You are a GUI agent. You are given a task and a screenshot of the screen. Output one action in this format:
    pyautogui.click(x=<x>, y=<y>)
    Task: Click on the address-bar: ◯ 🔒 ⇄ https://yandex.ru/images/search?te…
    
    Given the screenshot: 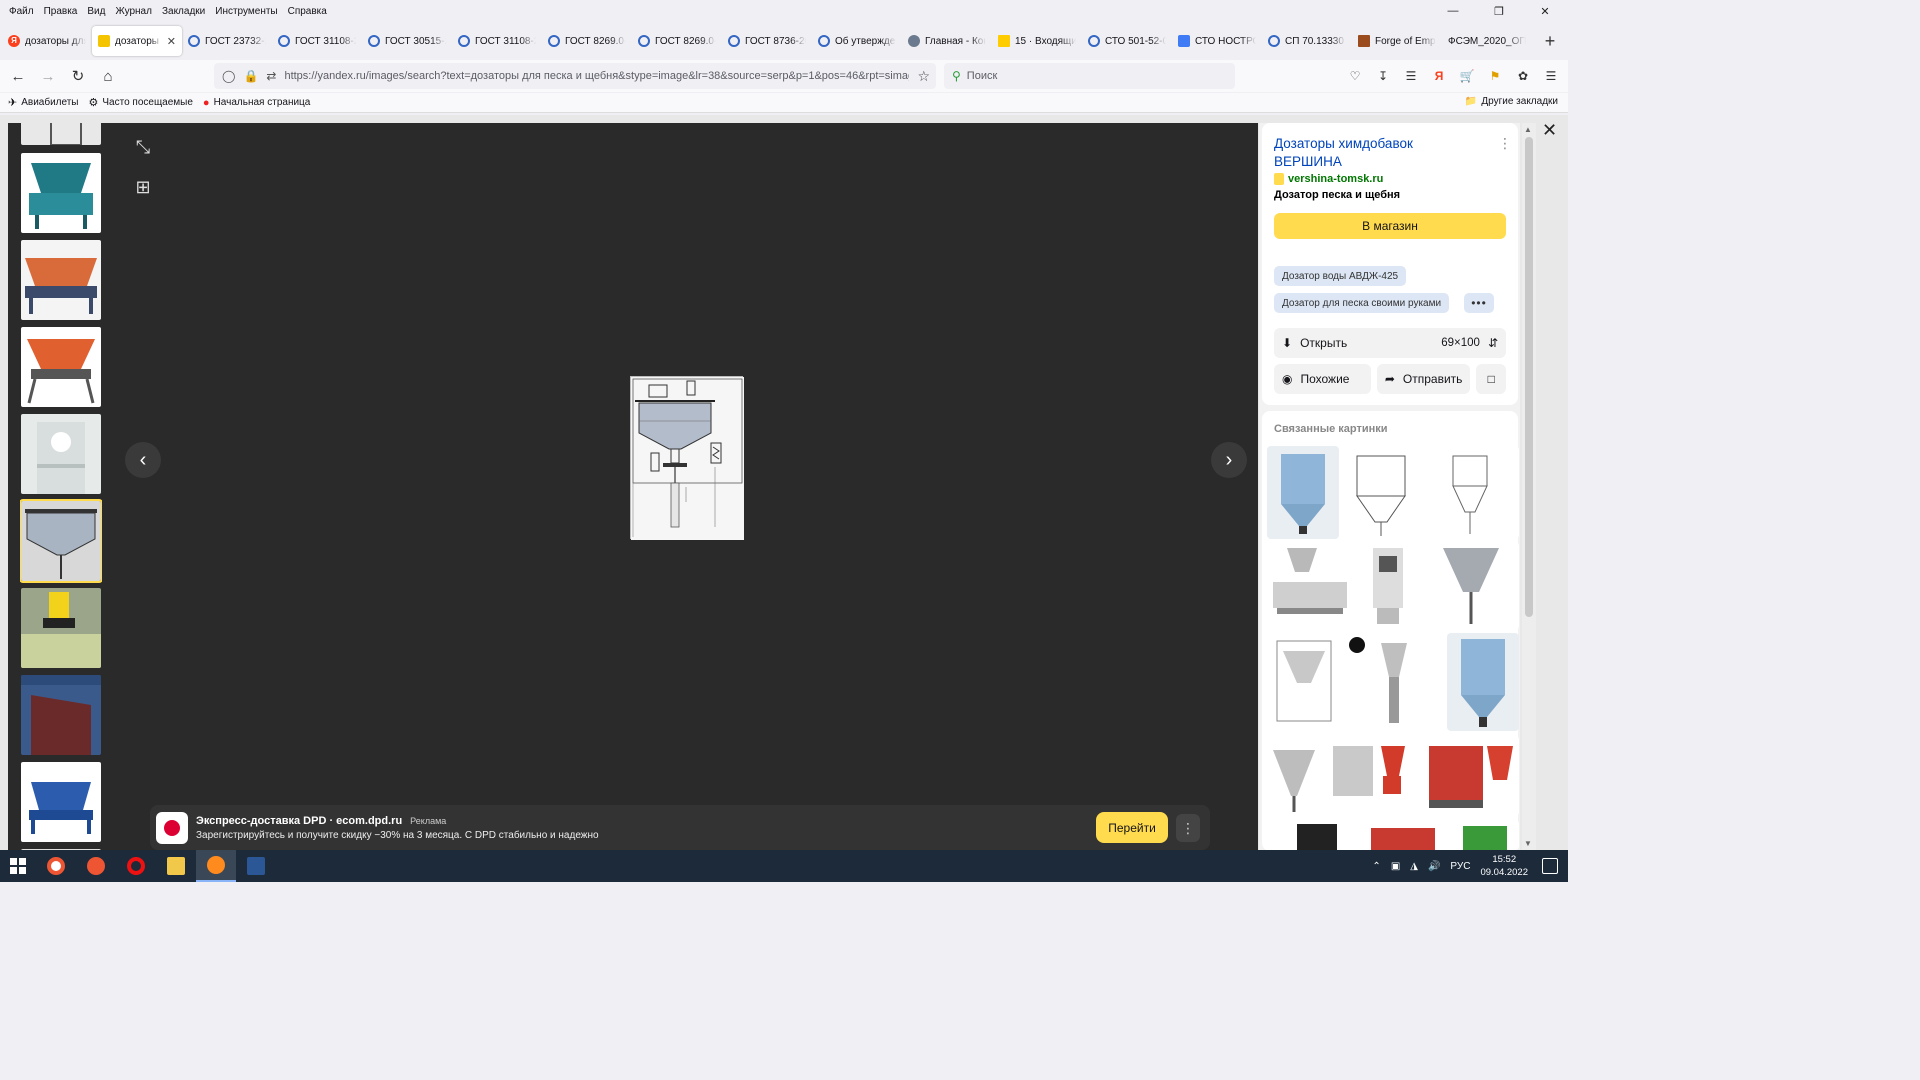 What is the action you would take?
    pyautogui.click(x=575, y=76)
    